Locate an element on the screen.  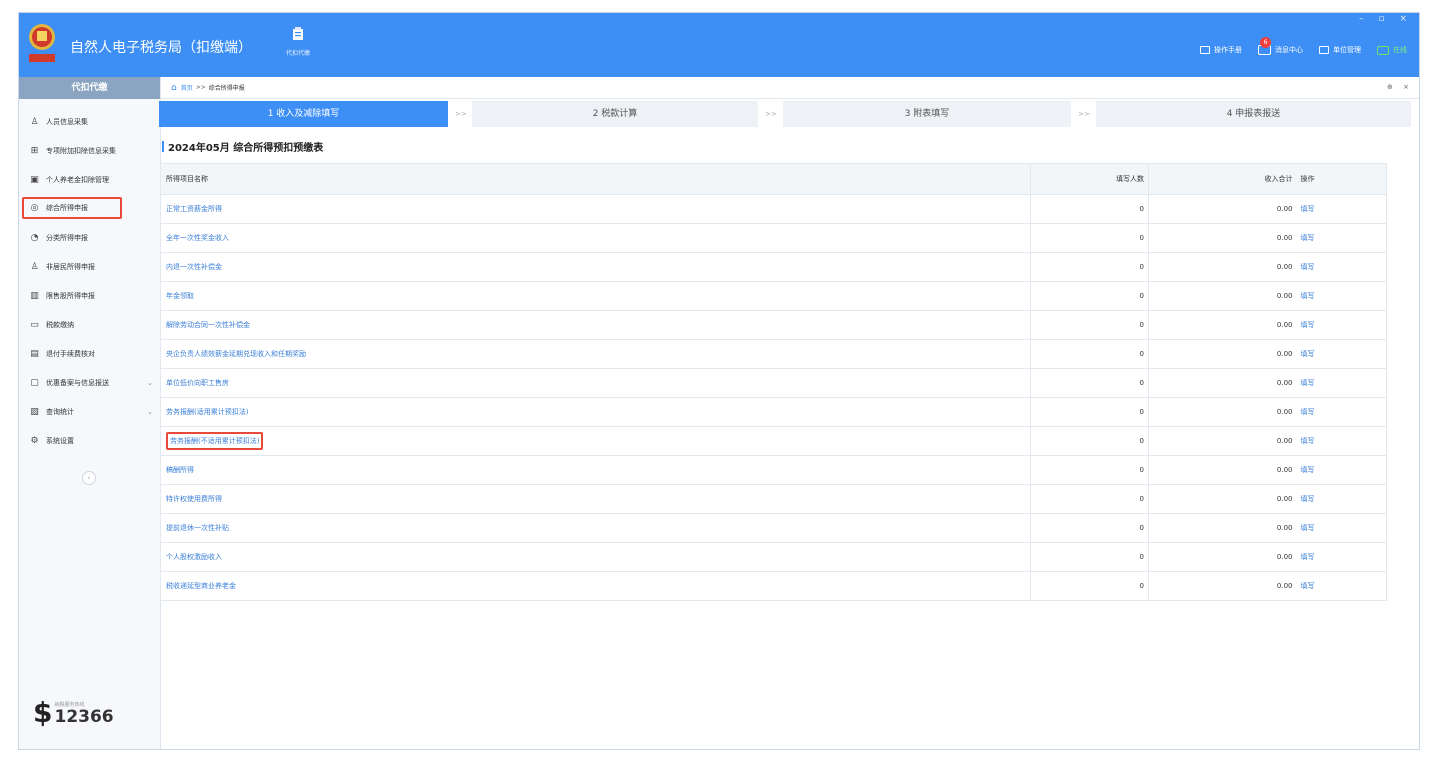
title-accent-bar is located at coordinates (163, 146).